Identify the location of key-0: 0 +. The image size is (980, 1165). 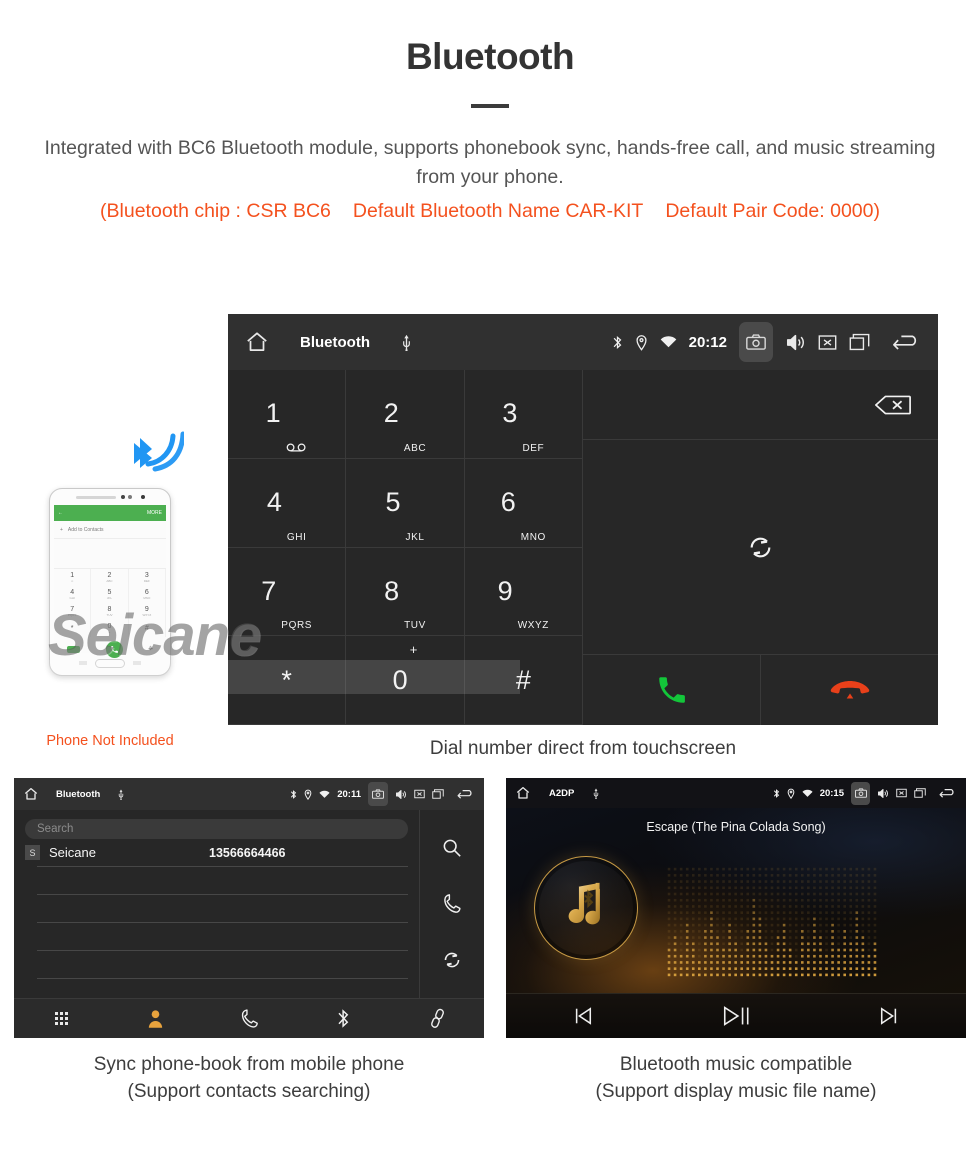
(405, 680).